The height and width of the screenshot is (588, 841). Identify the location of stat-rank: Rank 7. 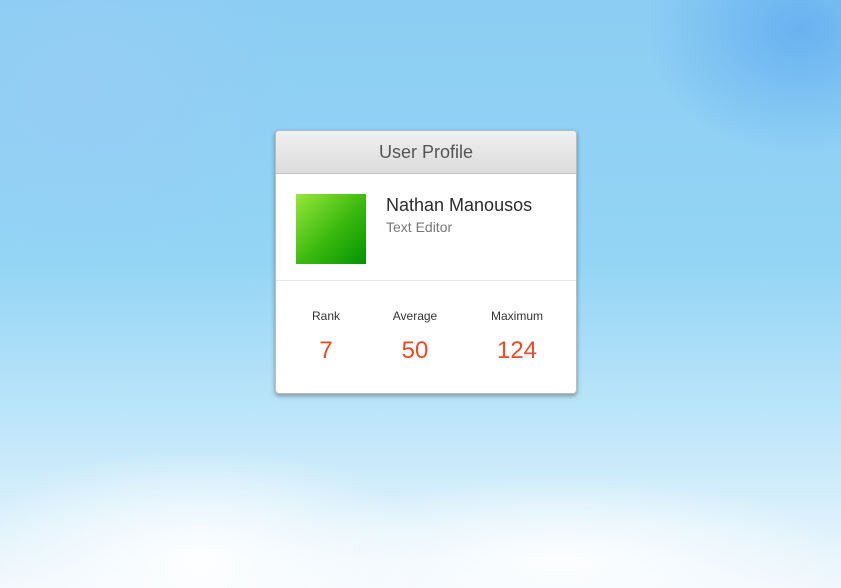
(326, 337).